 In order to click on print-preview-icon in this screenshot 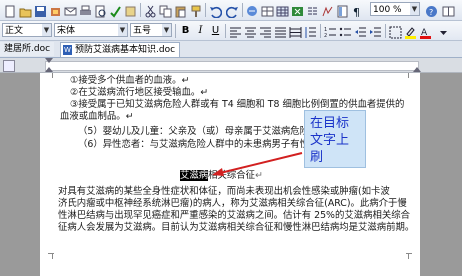, I will do `click(100, 10)`.